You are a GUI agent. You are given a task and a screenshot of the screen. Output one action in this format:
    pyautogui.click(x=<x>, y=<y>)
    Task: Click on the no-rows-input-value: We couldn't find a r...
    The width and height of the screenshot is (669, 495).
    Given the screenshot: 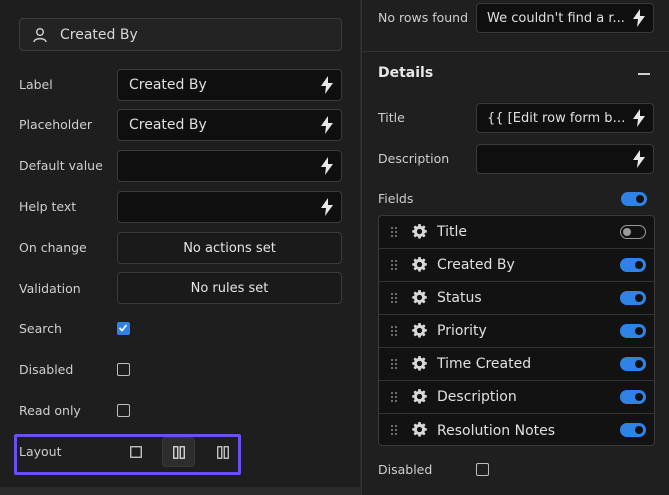 What is the action you would take?
    pyautogui.click(x=556, y=18)
    